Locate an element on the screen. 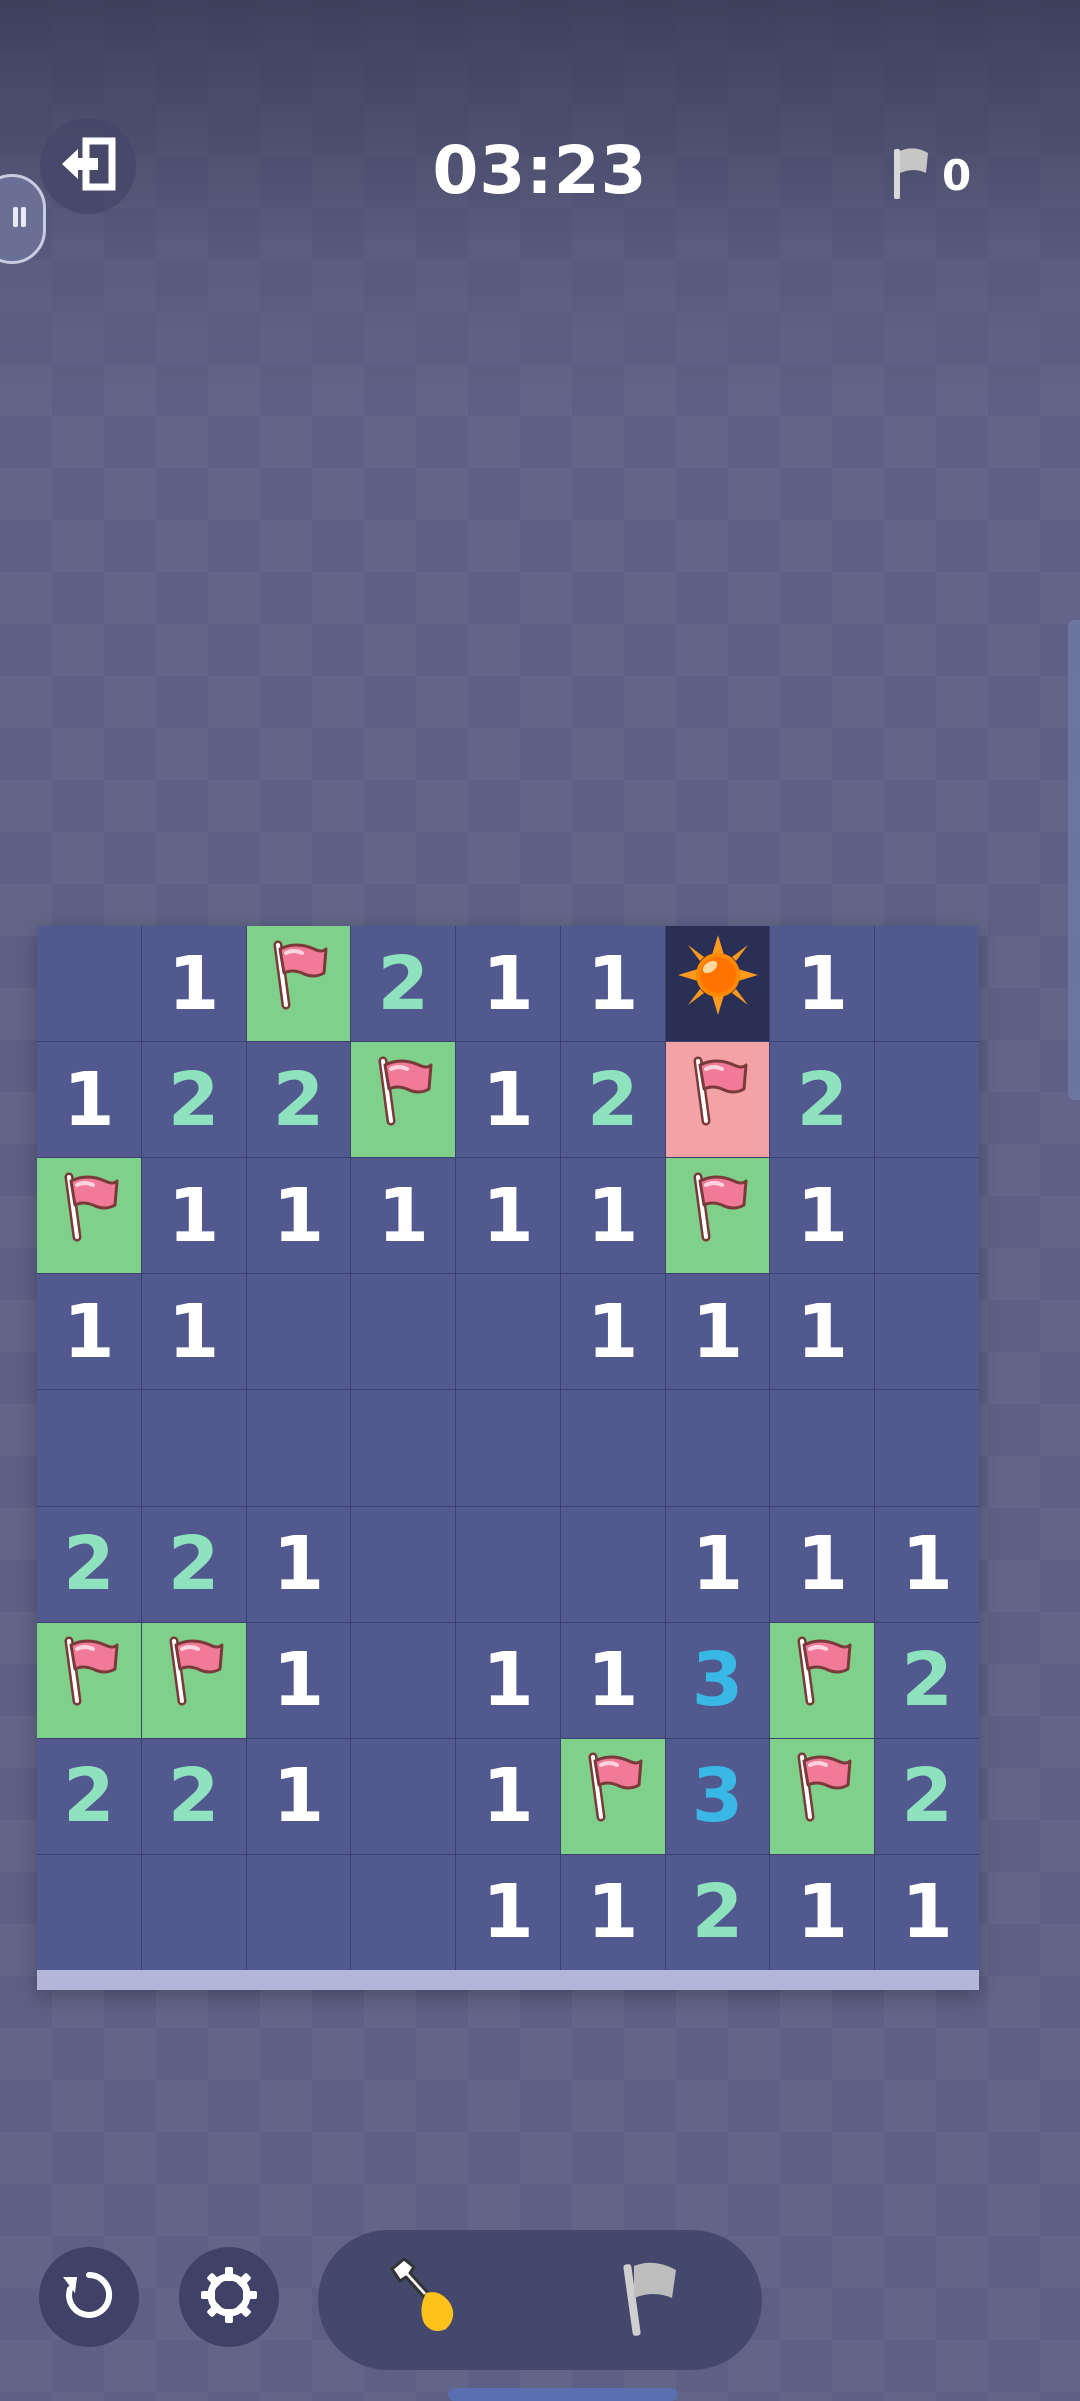  restart-button is located at coordinates (89, 2297).